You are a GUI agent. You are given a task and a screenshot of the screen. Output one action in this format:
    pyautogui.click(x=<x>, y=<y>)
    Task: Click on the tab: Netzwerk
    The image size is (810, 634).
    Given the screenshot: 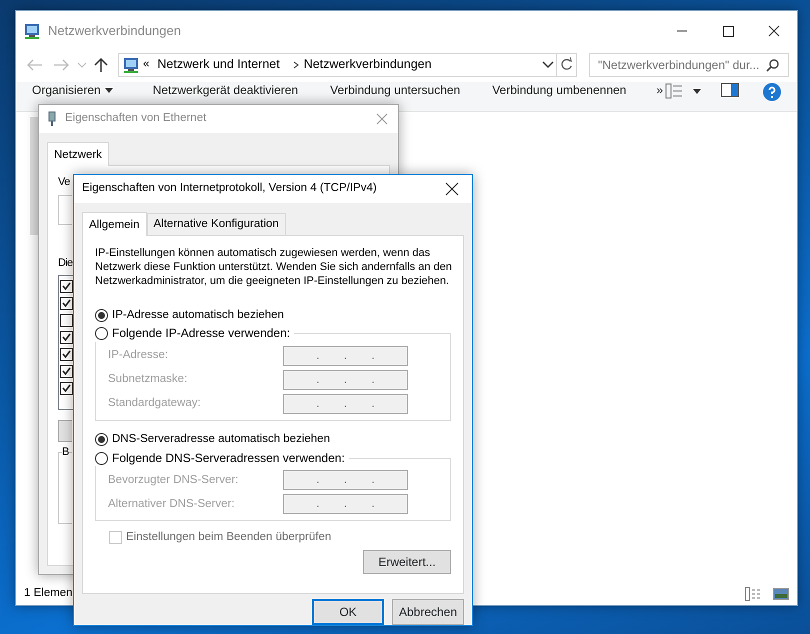 What is the action you would take?
    pyautogui.click(x=78, y=154)
    